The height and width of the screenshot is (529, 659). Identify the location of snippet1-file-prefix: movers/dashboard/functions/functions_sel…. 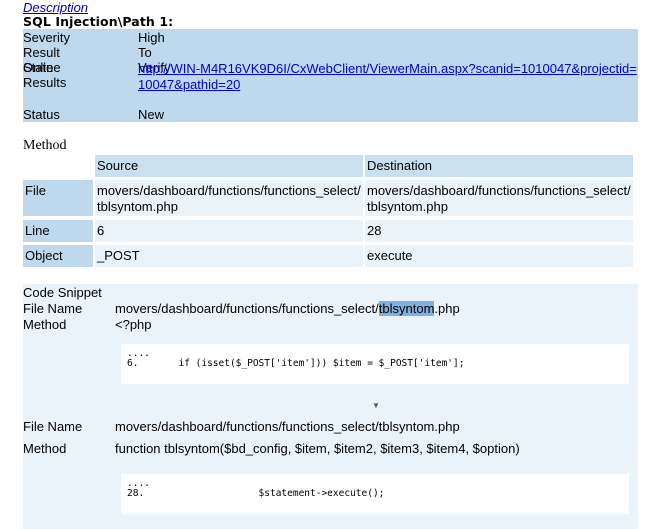
(247, 308).